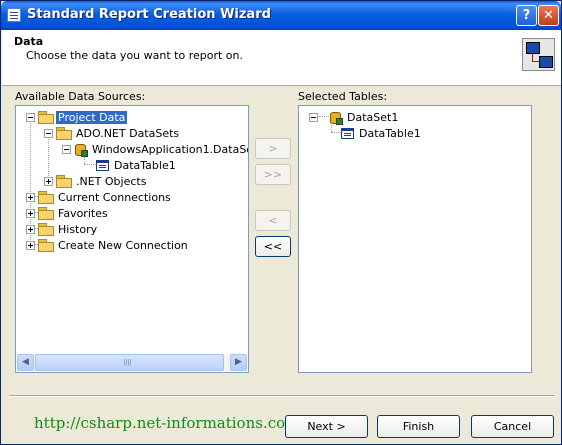  I want to click on selected-tables-label: Selected Tables:, so click(343, 96).